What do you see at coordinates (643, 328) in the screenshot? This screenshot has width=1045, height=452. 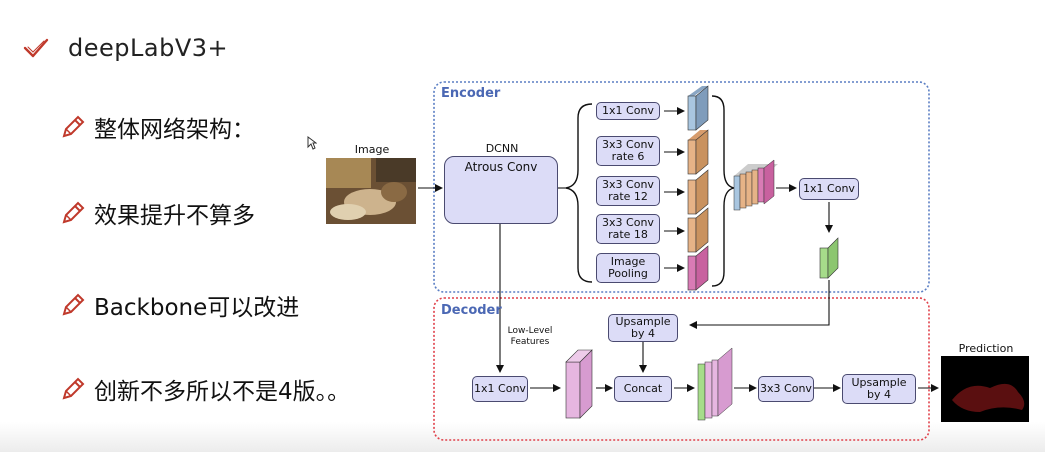 I see `upsample-by4-box-1: Upsample by 4` at bounding box center [643, 328].